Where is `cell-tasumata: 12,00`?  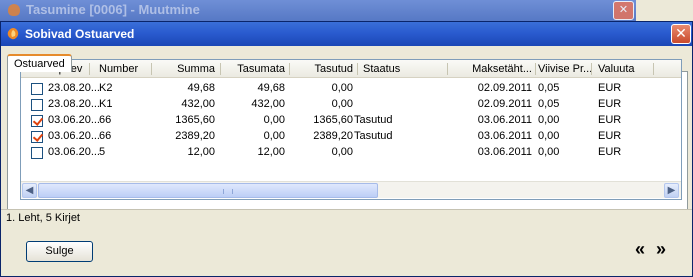 cell-tasumata: 12,00 is located at coordinates (271, 152).